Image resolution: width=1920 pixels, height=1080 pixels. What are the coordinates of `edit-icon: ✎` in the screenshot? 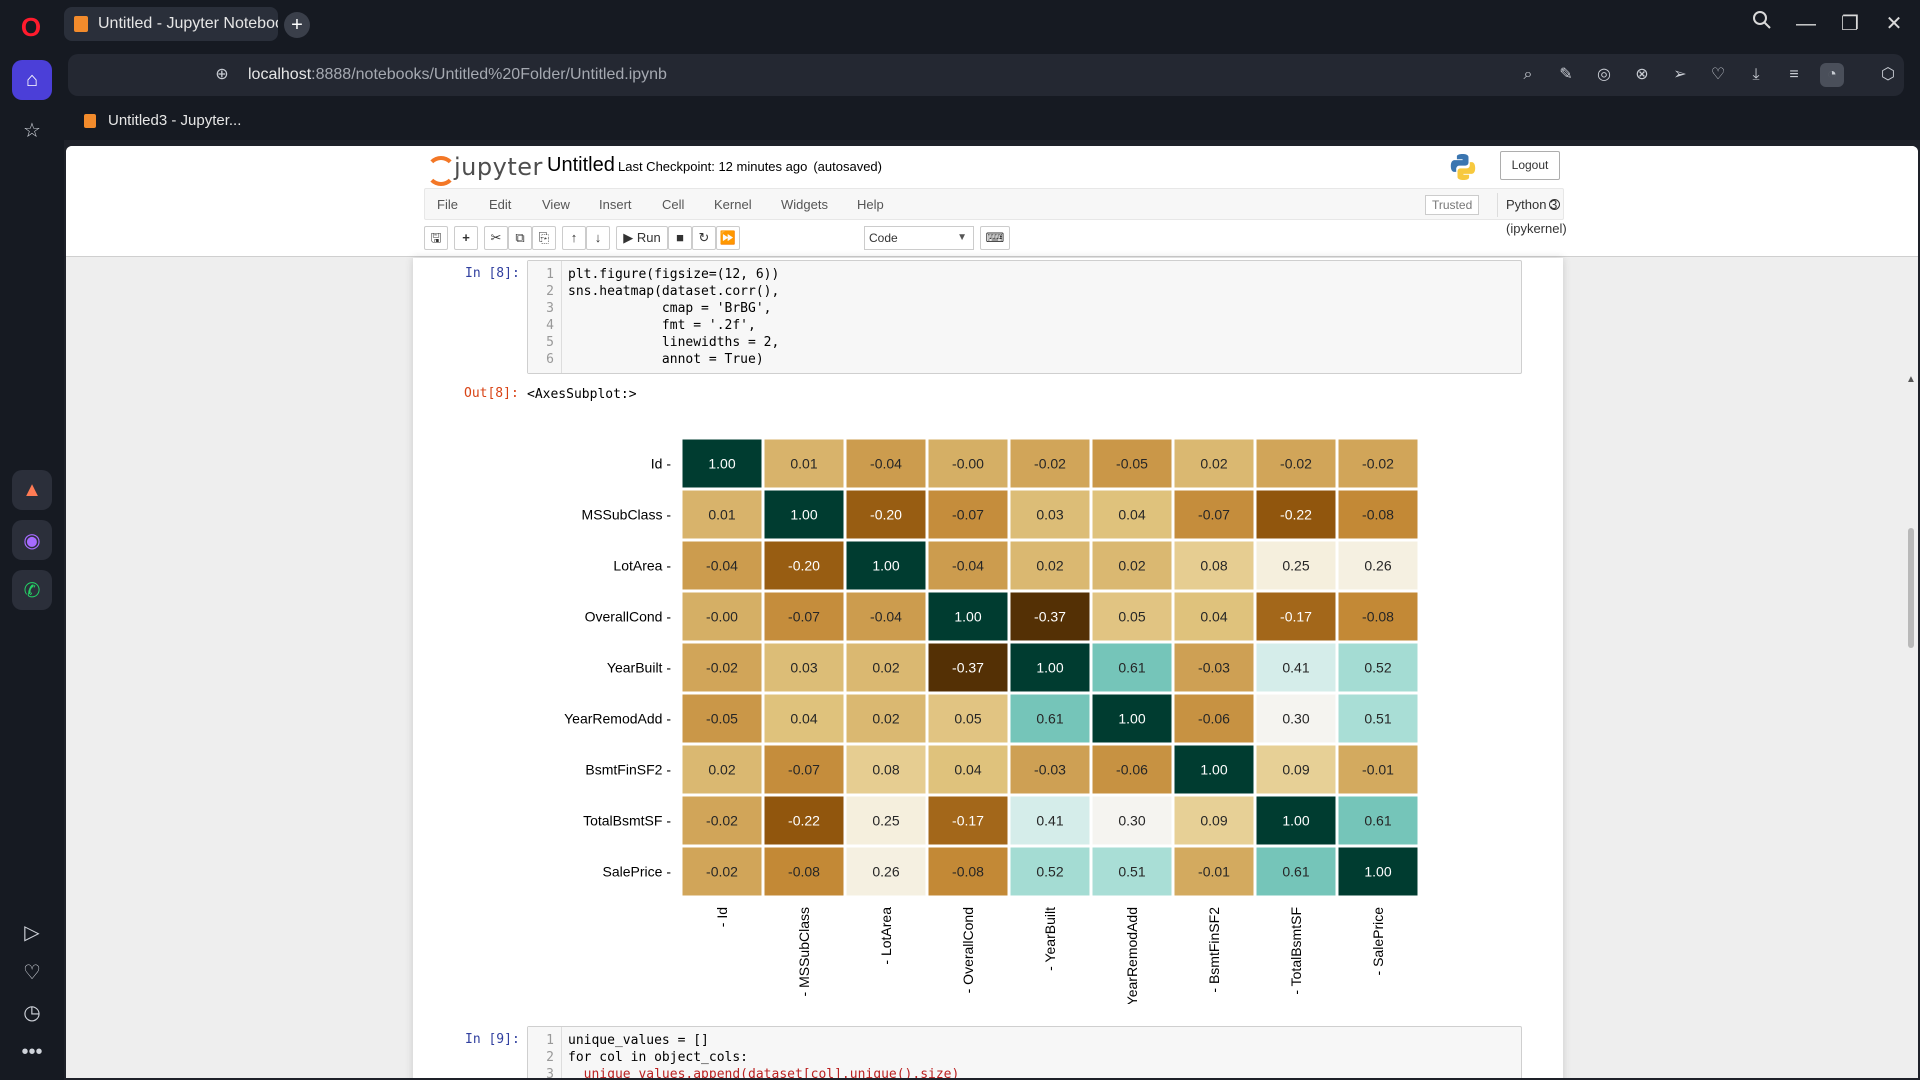 It's located at (1566, 75).